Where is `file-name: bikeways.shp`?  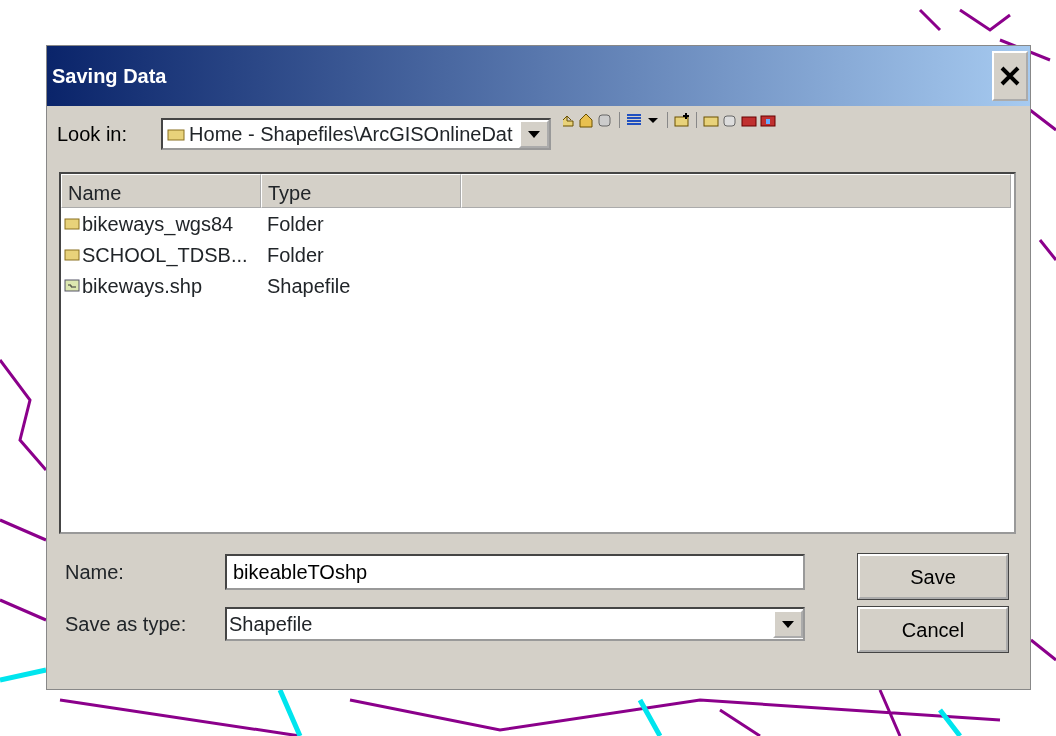
file-name: bikeways.shp is located at coordinates (142, 285).